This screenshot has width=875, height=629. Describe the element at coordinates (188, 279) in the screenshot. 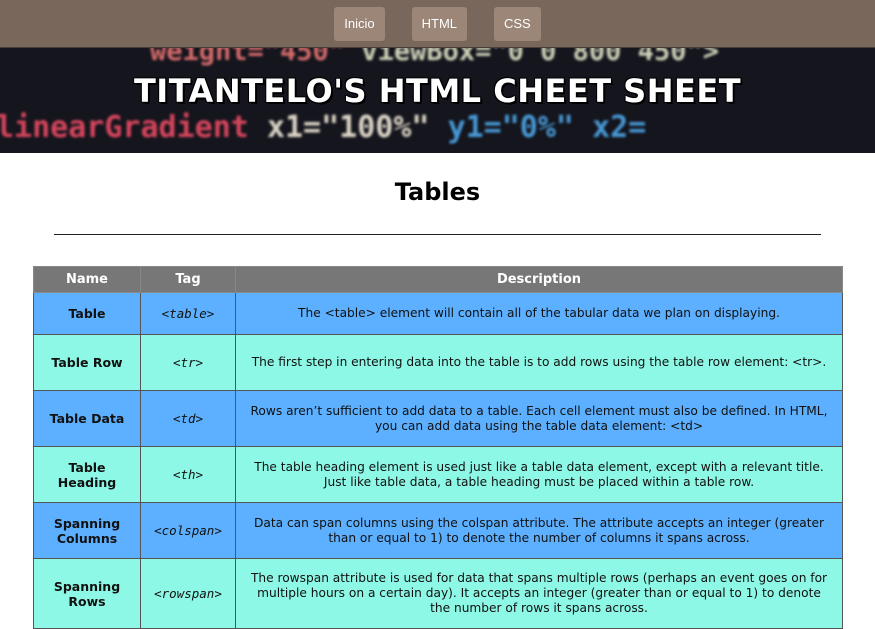

I see `column-header-tag: Tag` at that location.